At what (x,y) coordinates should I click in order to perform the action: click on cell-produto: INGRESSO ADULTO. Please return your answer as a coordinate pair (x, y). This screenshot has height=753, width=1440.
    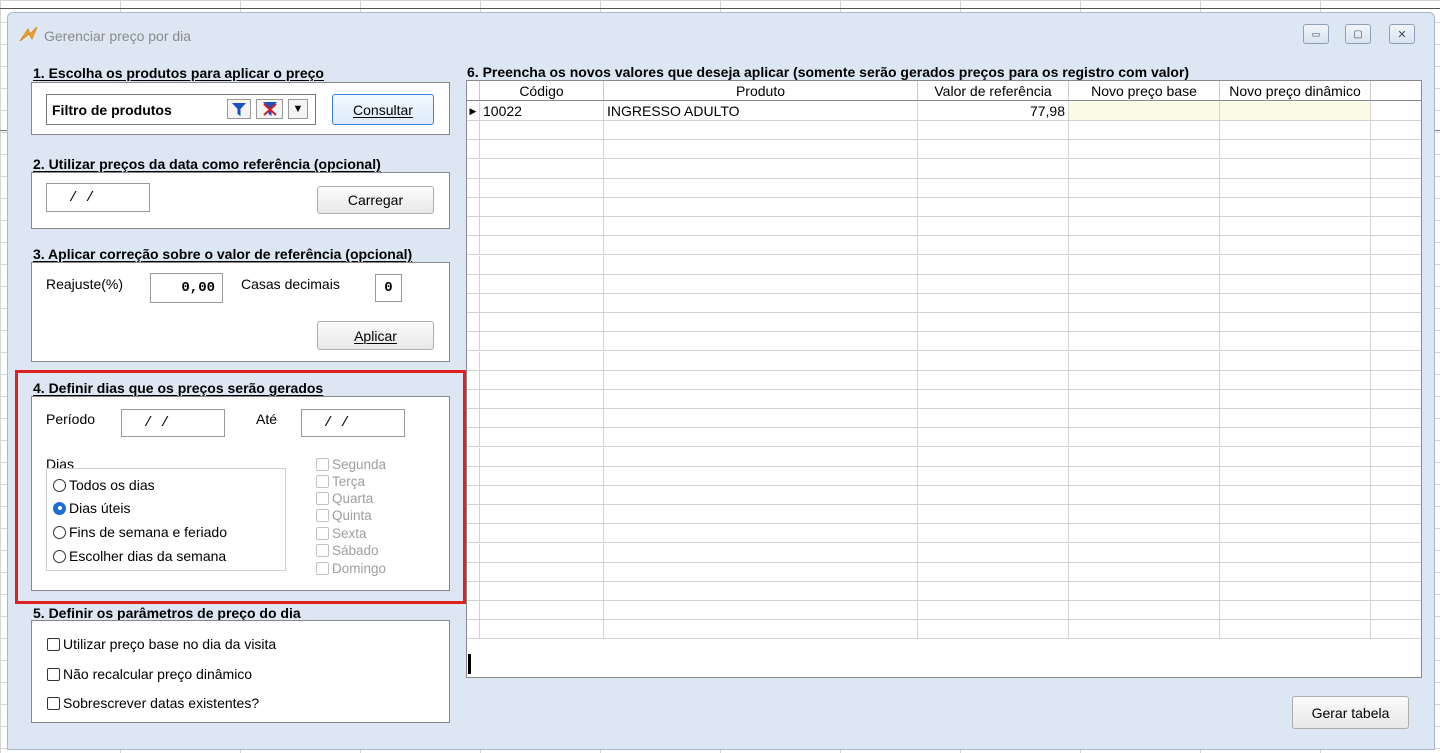
    Looking at the image, I should click on (761, 111).